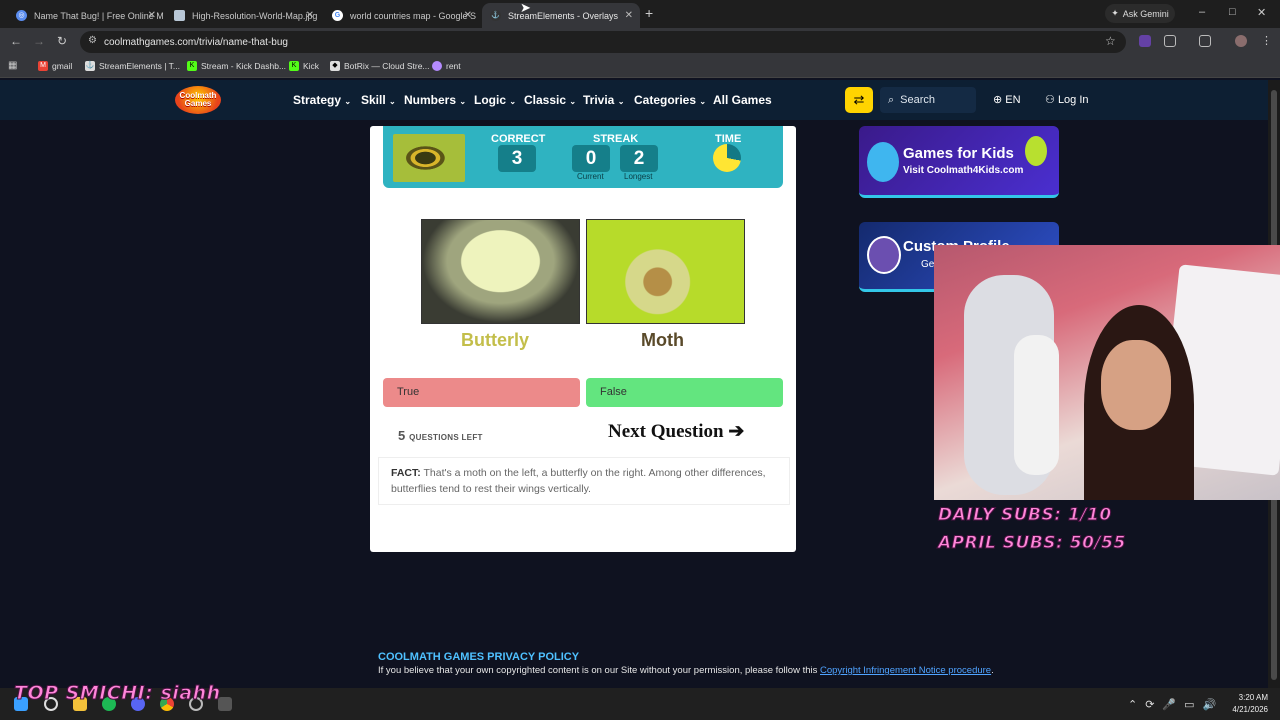 The width and height of the screenshot is (1280, 720). What do you see at coordinates (1232, 12) in the screenshot?
I see `maximize-button: □` at bounding box center [1232, 12].